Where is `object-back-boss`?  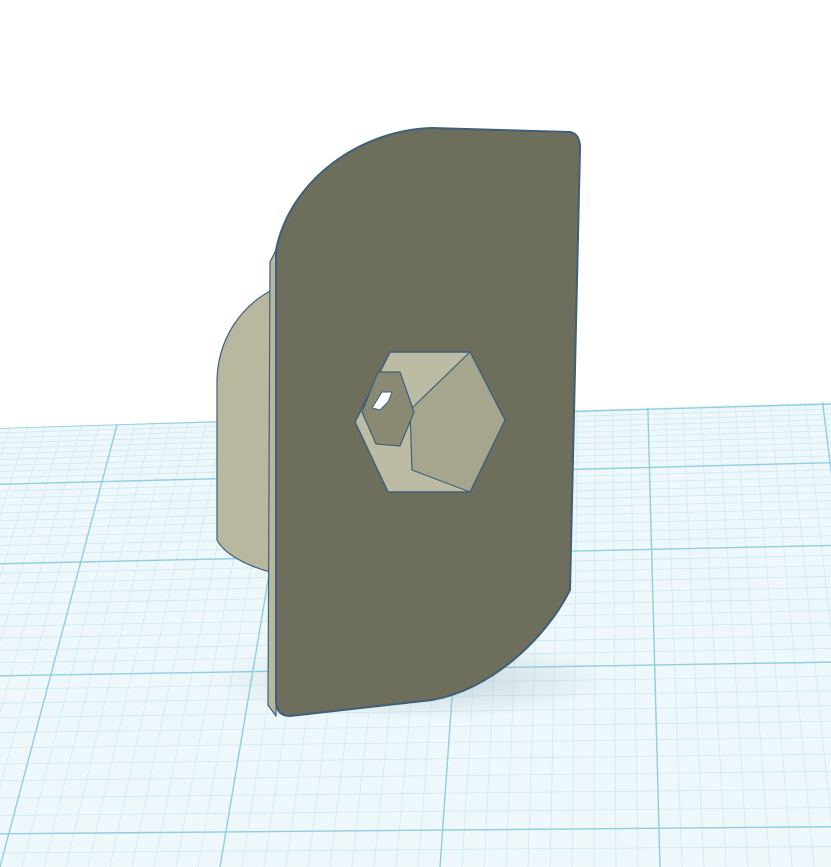 object-back-boss is located at coordinates (246, 430).